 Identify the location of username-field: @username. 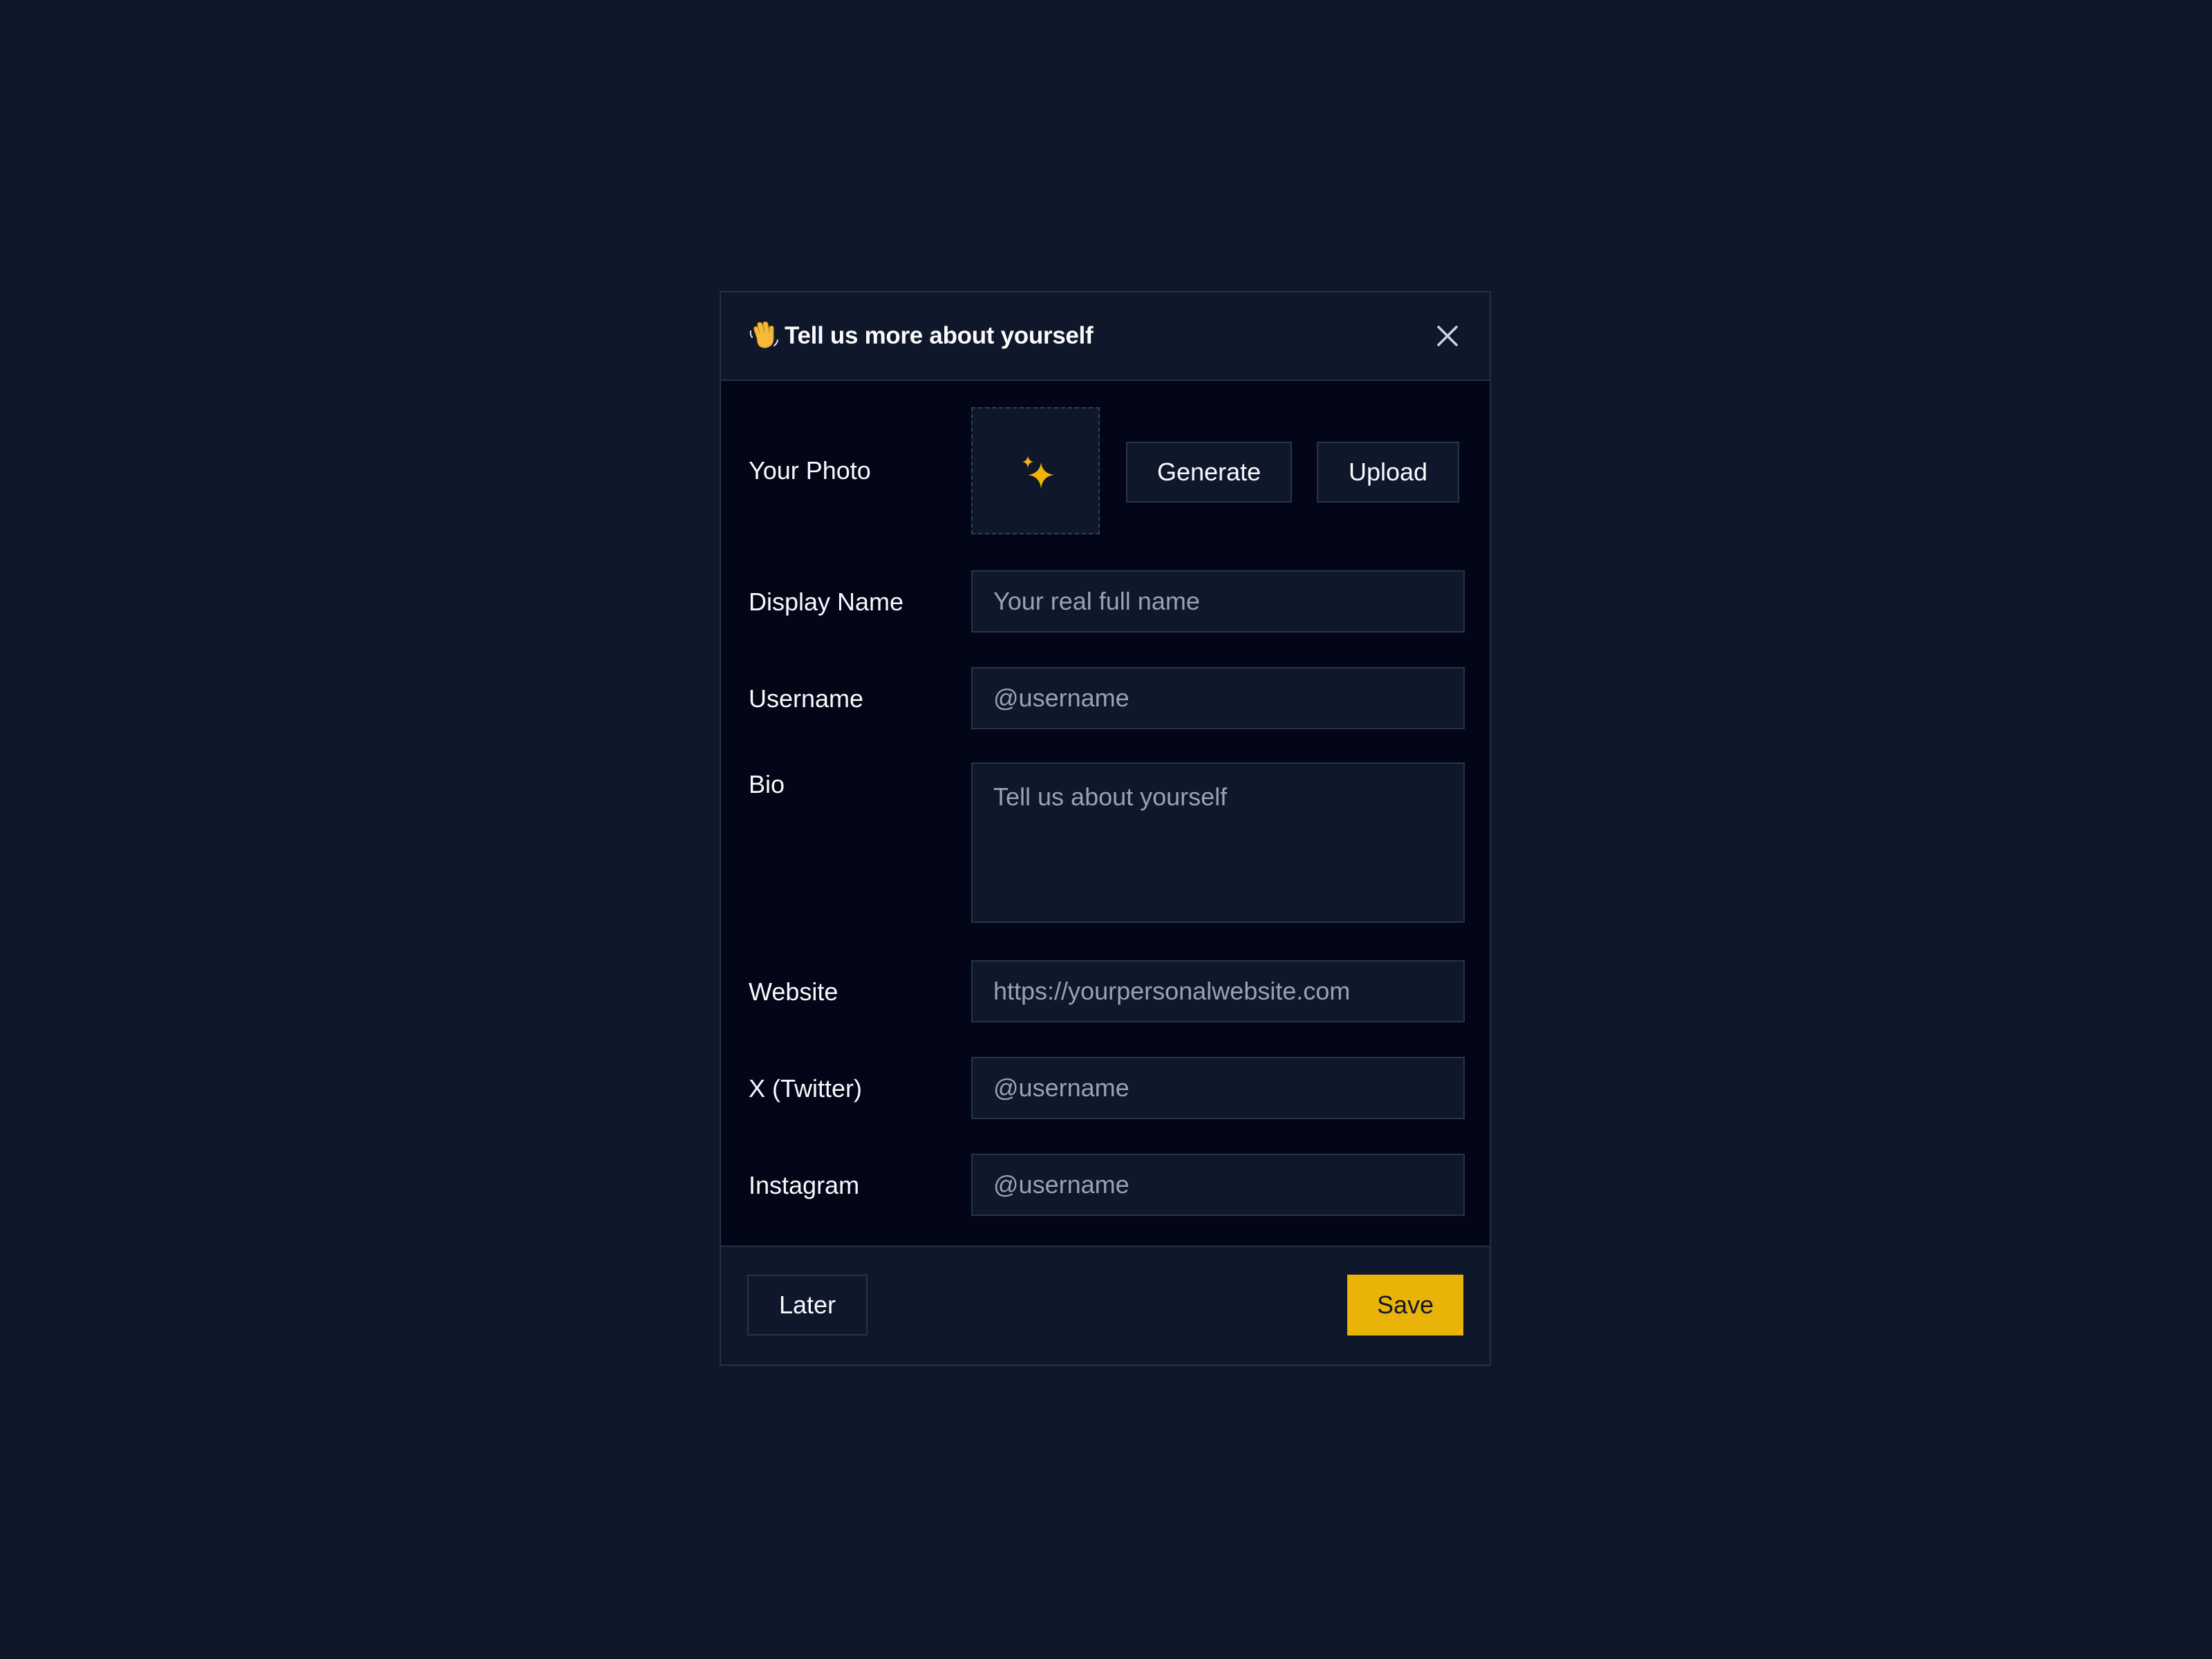
(1218, 698).